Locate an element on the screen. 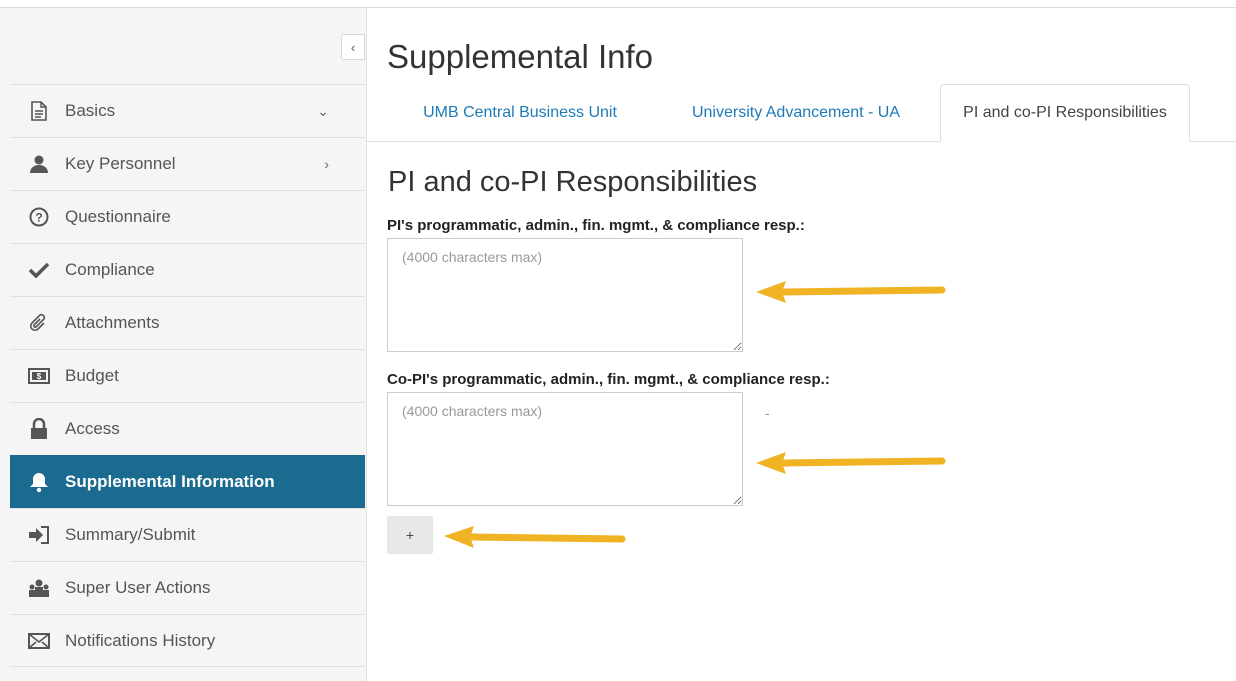 This screenshot has height=681, width=1236. sidebar-item-label: Basics is located at coordinates (90, 110).